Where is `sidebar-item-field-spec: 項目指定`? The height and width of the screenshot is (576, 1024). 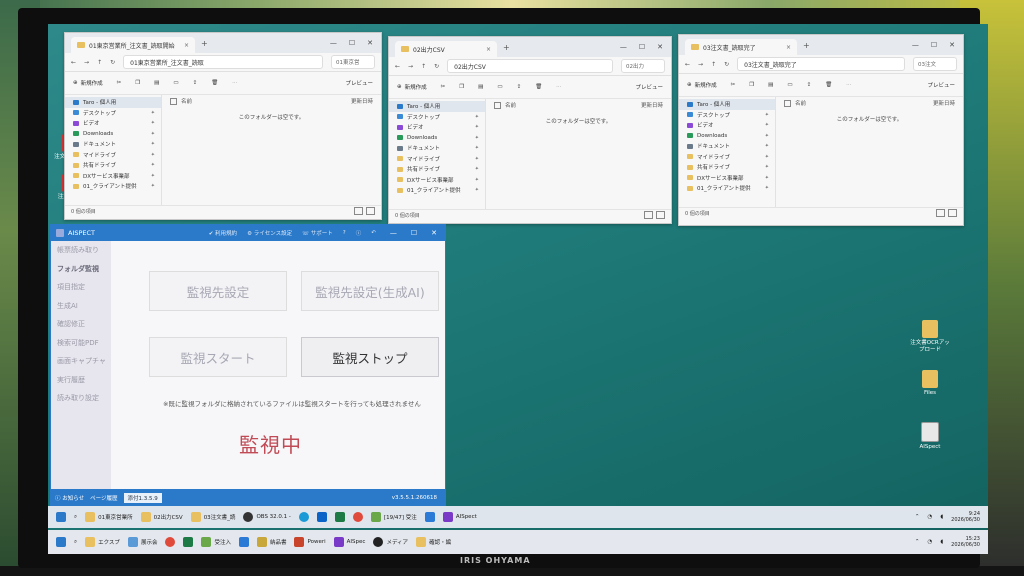
sidebar-item-field-spec: 項目指定 is located at coordinates (81, 287).